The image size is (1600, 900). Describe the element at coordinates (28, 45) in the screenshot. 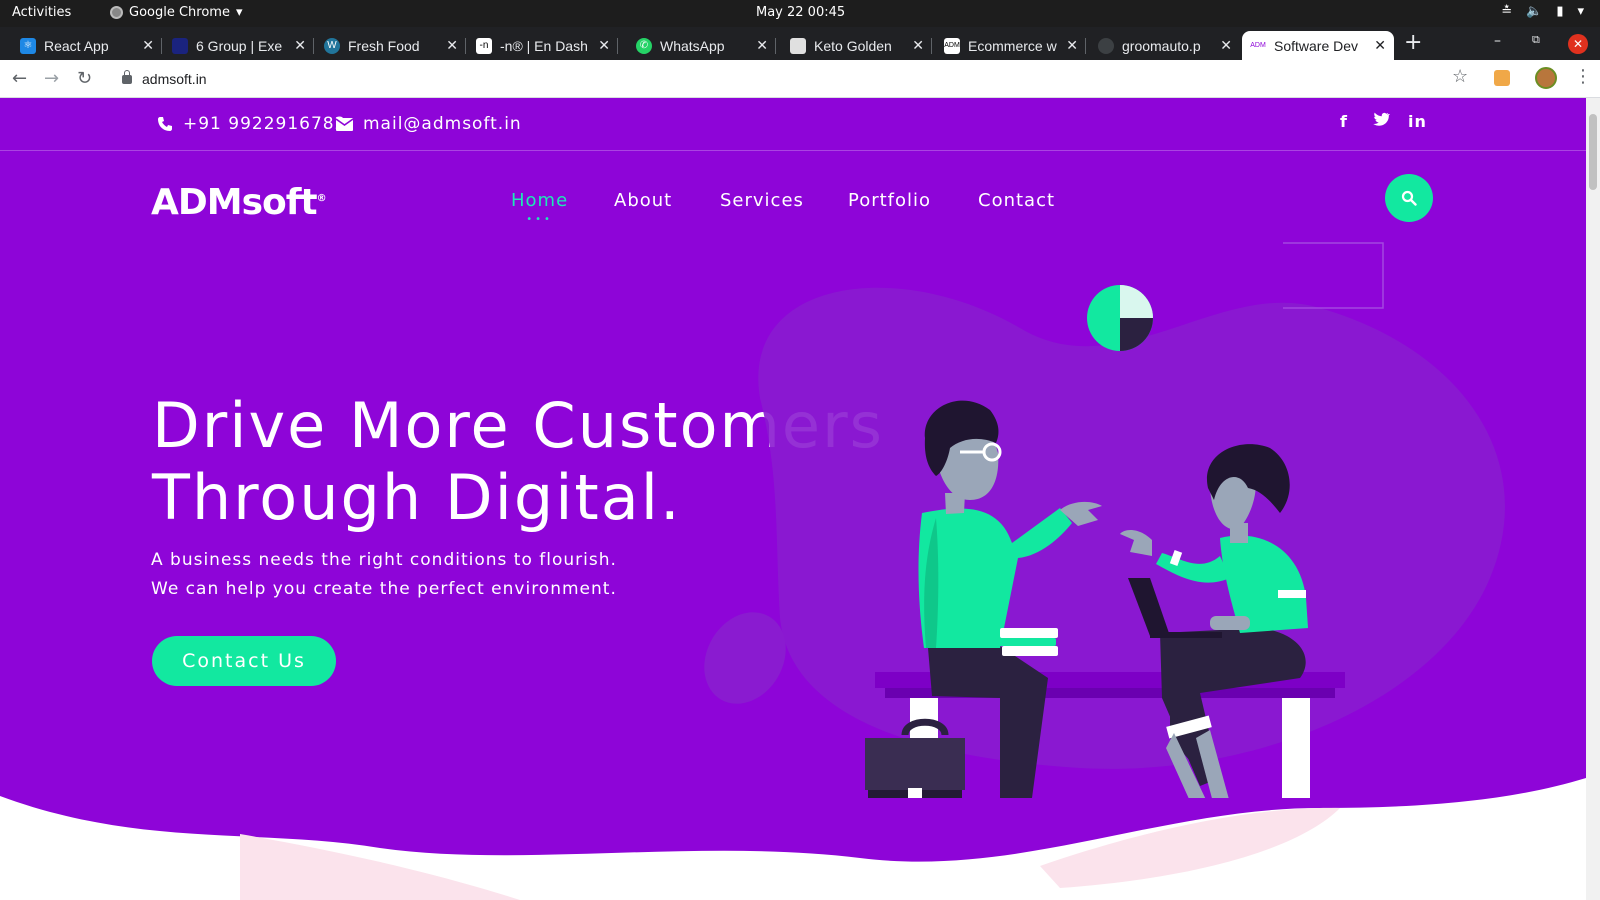

I see `react-icon: ⚛` at that location.